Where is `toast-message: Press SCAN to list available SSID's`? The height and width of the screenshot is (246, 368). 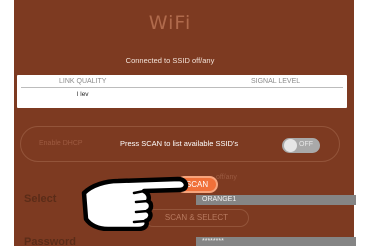
toast-message: Press SCAN to list available SSID's is located at coordinates (179, 143).